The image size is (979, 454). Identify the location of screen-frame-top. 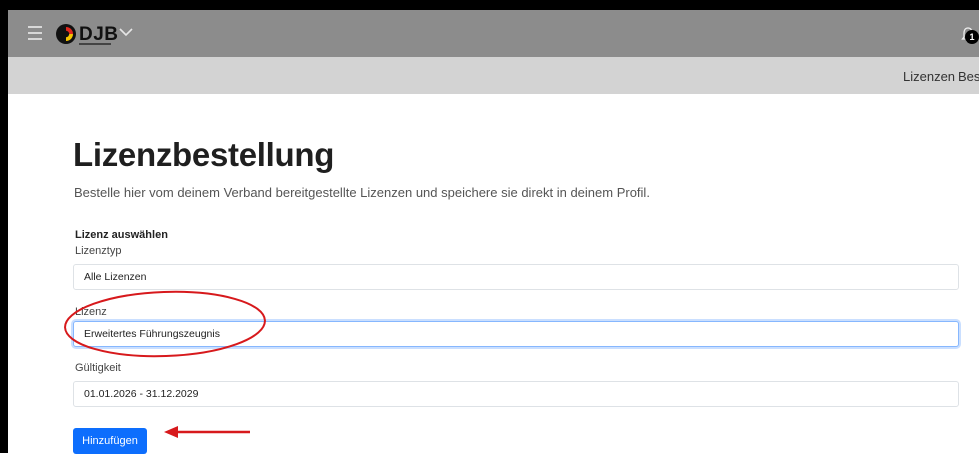
(489, 5).